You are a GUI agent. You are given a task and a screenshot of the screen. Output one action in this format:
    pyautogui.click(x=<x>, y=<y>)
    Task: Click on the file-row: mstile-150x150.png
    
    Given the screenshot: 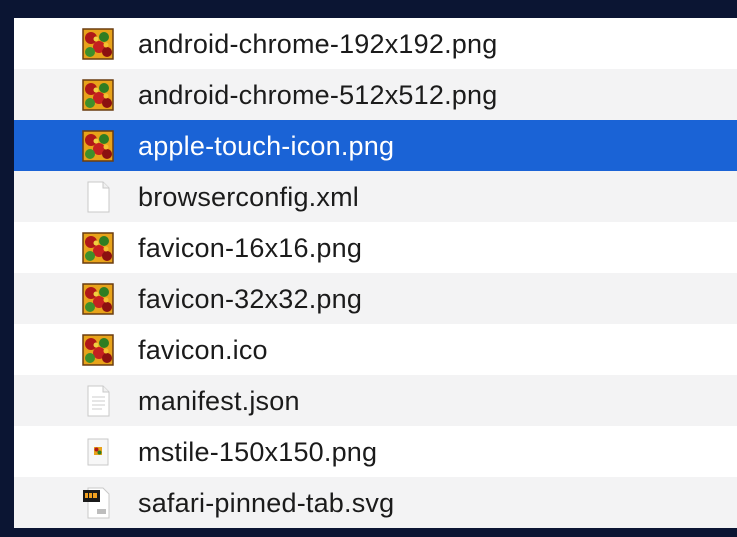 What is the action you would take?
    pyautogui.click(x=375, y=451)
    